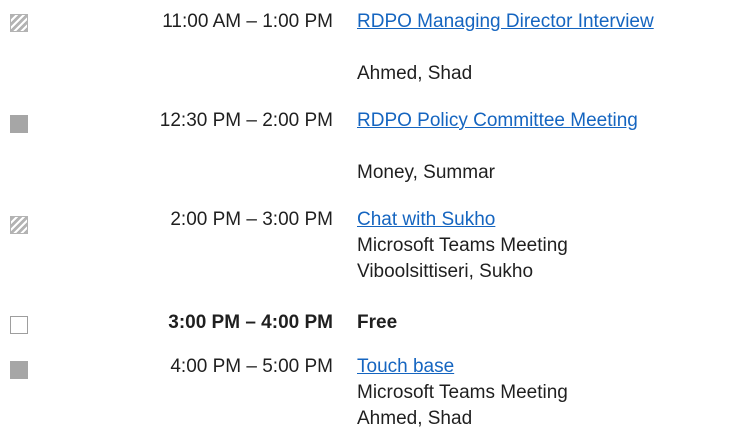 This screenshot has width=741, height=448. I want to click on event-organizer: Viboolsittiseri, Sukho, so click(445, 271).